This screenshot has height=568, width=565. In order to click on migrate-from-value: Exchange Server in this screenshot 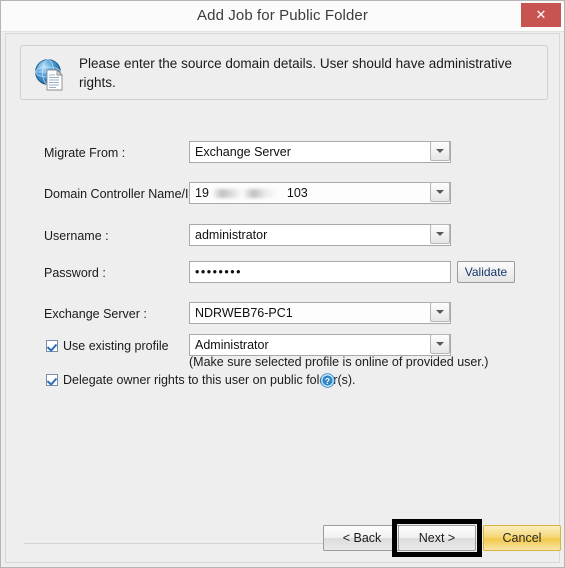, I will do `click(243, 152)`.